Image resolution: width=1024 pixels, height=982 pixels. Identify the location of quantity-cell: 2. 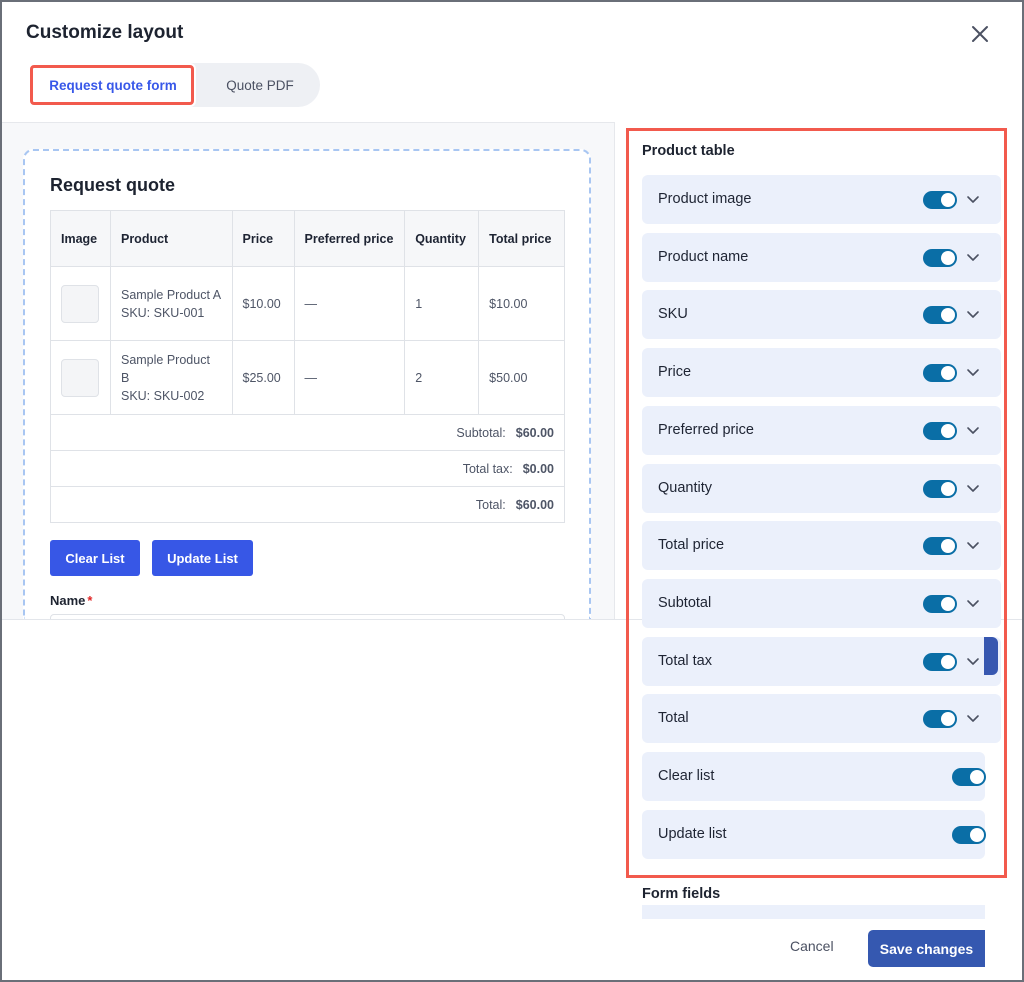
(442, 377).